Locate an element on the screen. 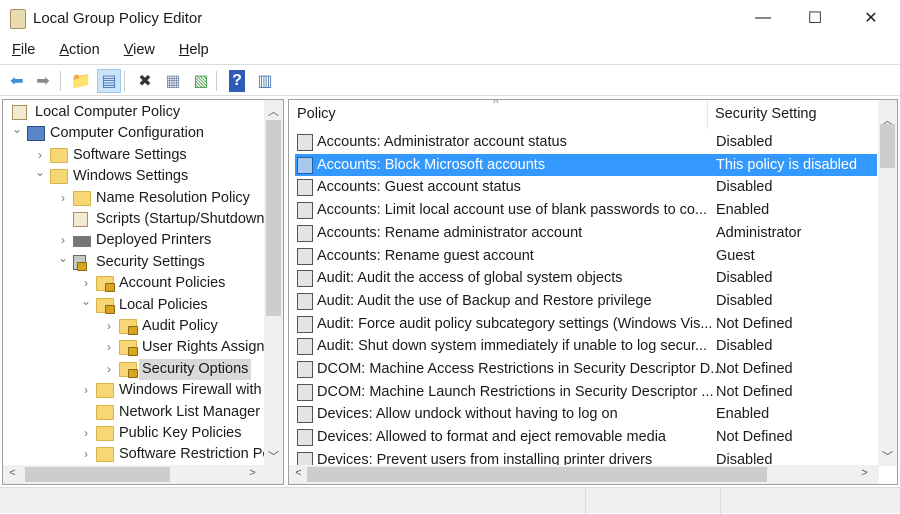 Image resolution: width=900 pixels, height=514 pixels. tree-item-local-policies: ⌄ Local Policies is located at coordinates (134, 305).